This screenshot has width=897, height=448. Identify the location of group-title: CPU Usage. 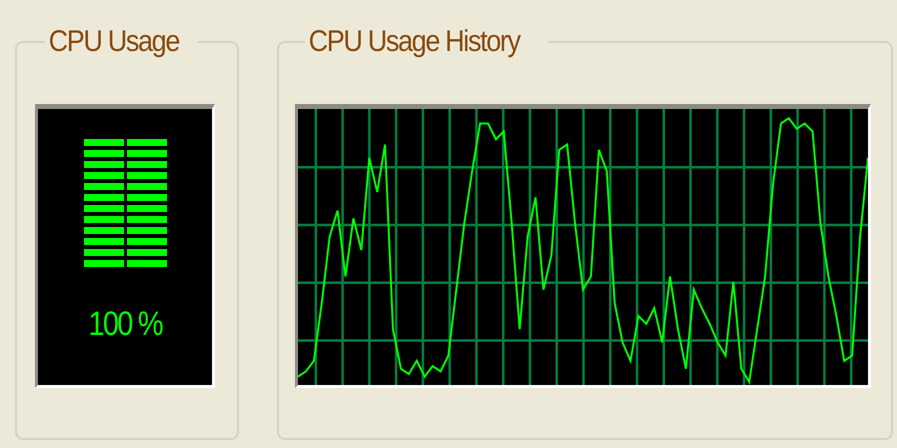
(114, 42).